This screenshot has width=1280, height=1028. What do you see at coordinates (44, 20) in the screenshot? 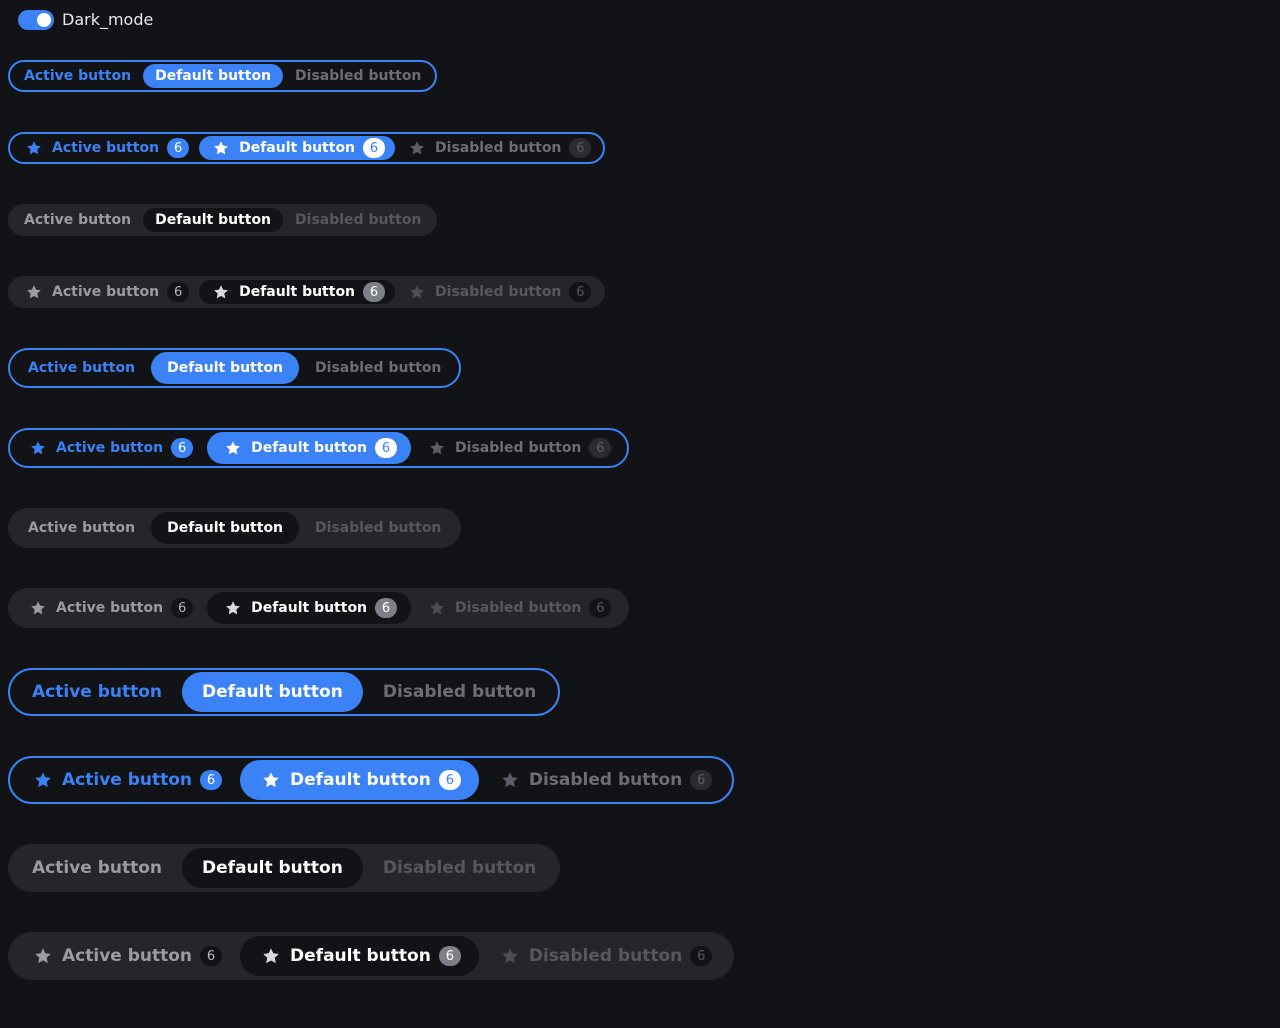
I see `toggle-knob` at bounding box center [44, 20].